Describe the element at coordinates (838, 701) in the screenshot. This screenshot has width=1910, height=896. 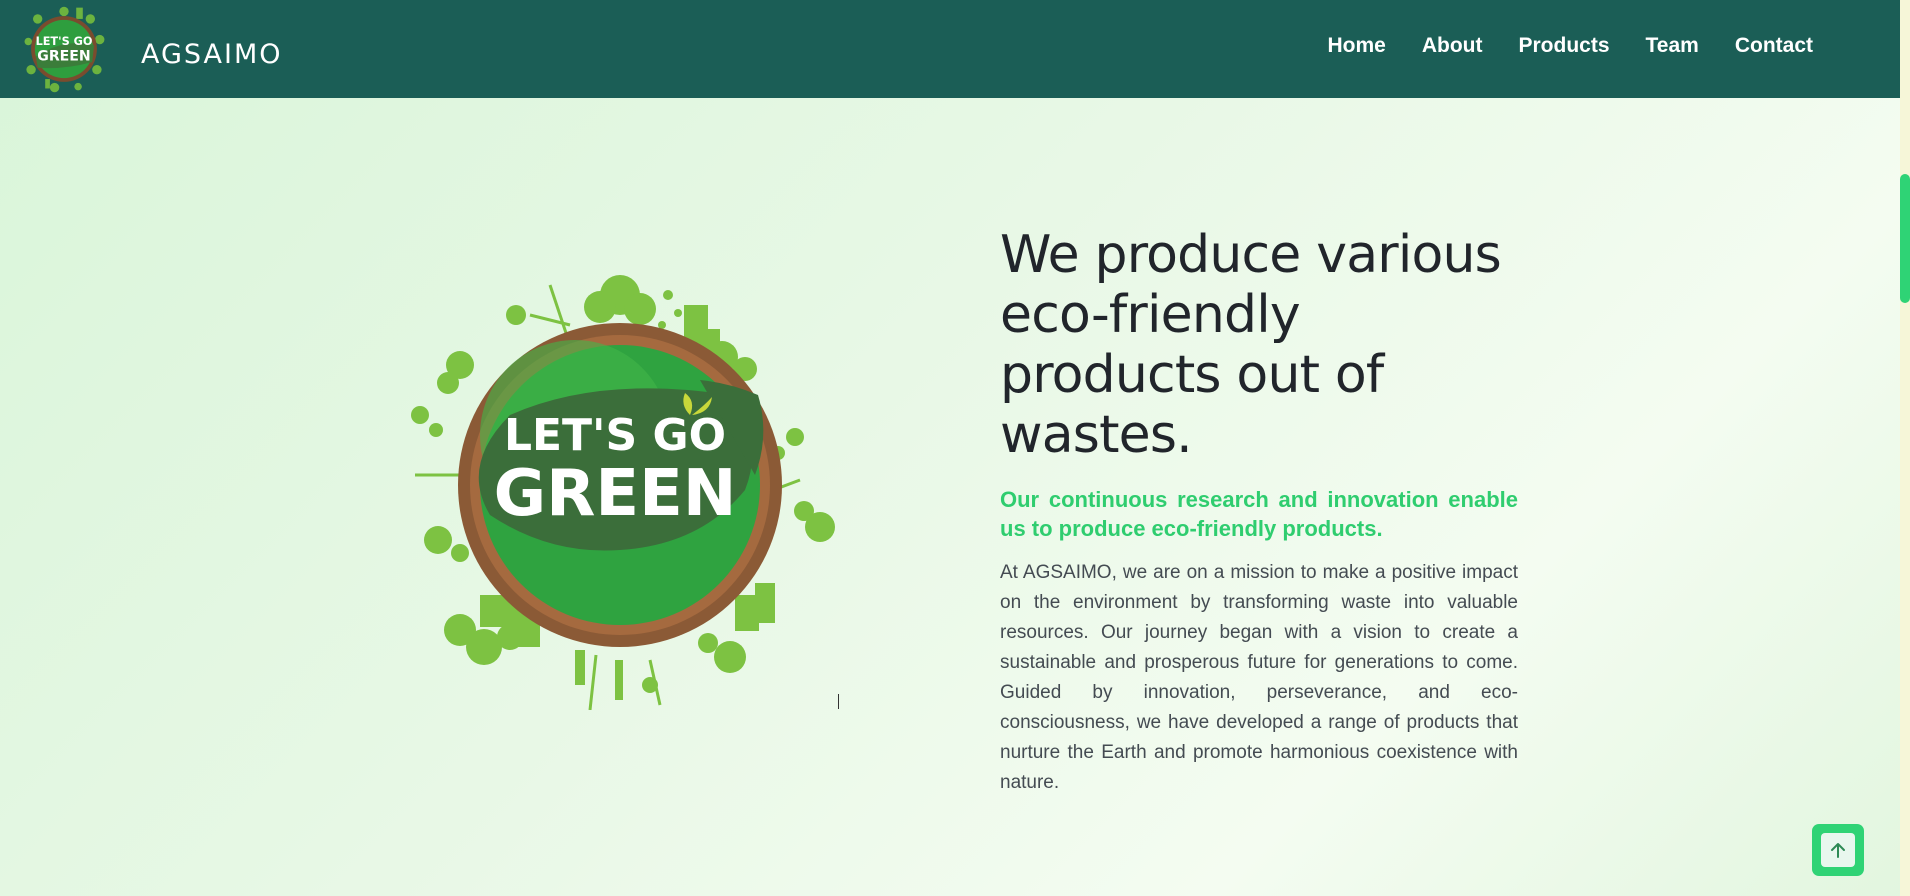
I see `text-cursor` at that location.